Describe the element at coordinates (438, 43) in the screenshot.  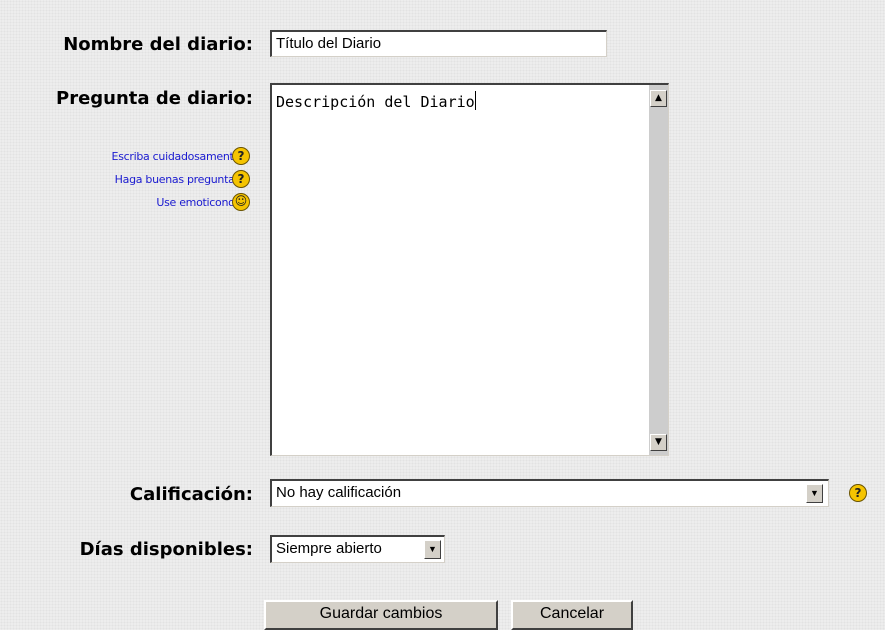
I see `journal-name-input: Título del Diario` at that location.